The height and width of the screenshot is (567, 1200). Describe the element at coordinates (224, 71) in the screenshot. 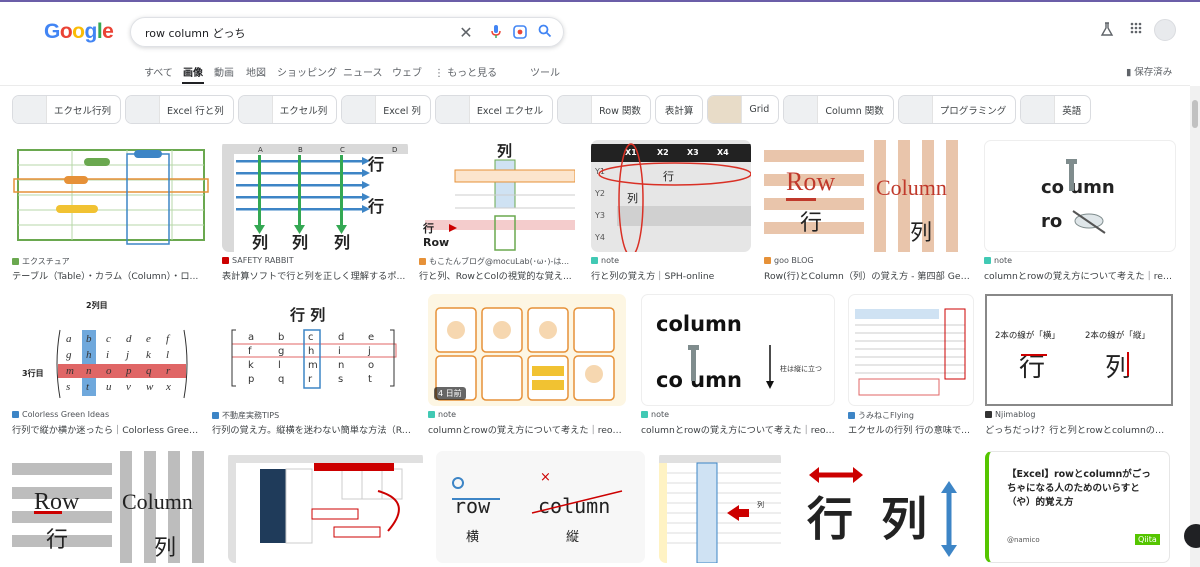

I see `tab-videos: 動画` at that location.